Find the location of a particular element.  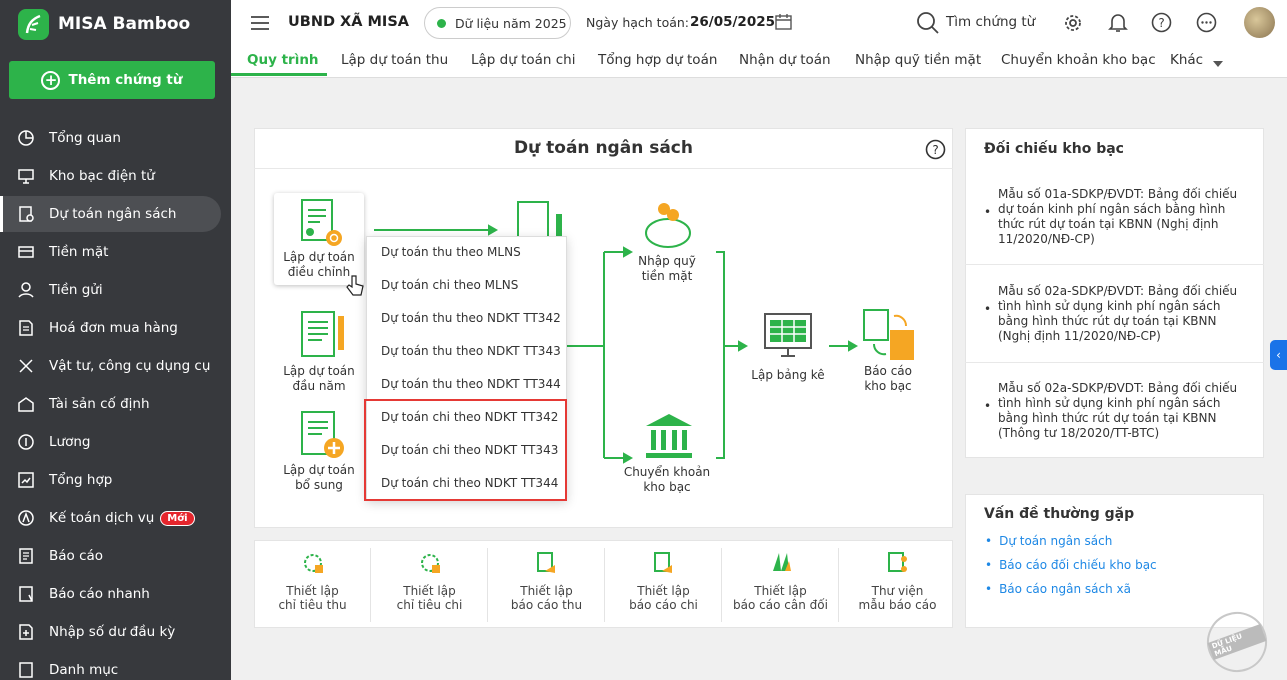

sidebar-item-invoice: Hoá đơn mua hàng is located at coordinates (112, 328).